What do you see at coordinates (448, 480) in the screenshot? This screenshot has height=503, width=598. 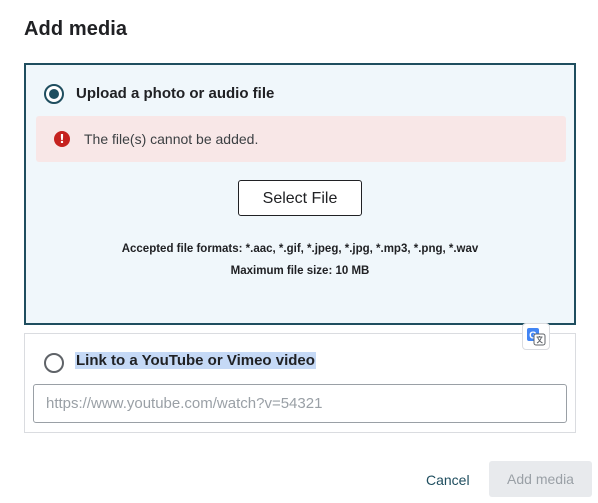 I see `cancel-button: Cancel` at bounding box center [448, 480].